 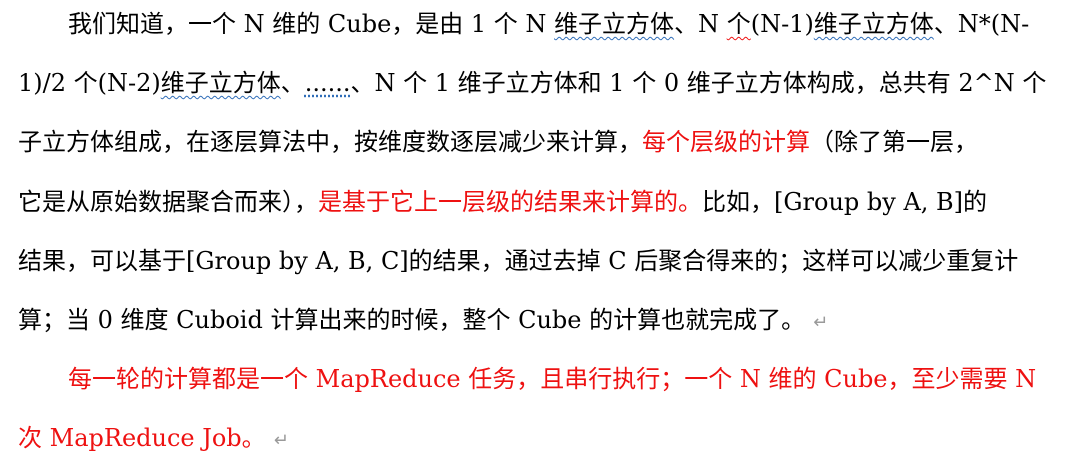 What do you see at coordinates (142, 438) in the screenshot?
I see `text-segment: 次 MapReduce Job。` at bounding box center [142, 438].